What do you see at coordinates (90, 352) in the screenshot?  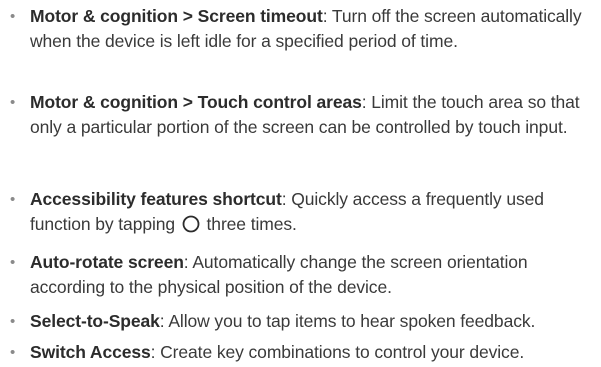 I see `item-title: Switch Access` at bounding box center [90, 352].